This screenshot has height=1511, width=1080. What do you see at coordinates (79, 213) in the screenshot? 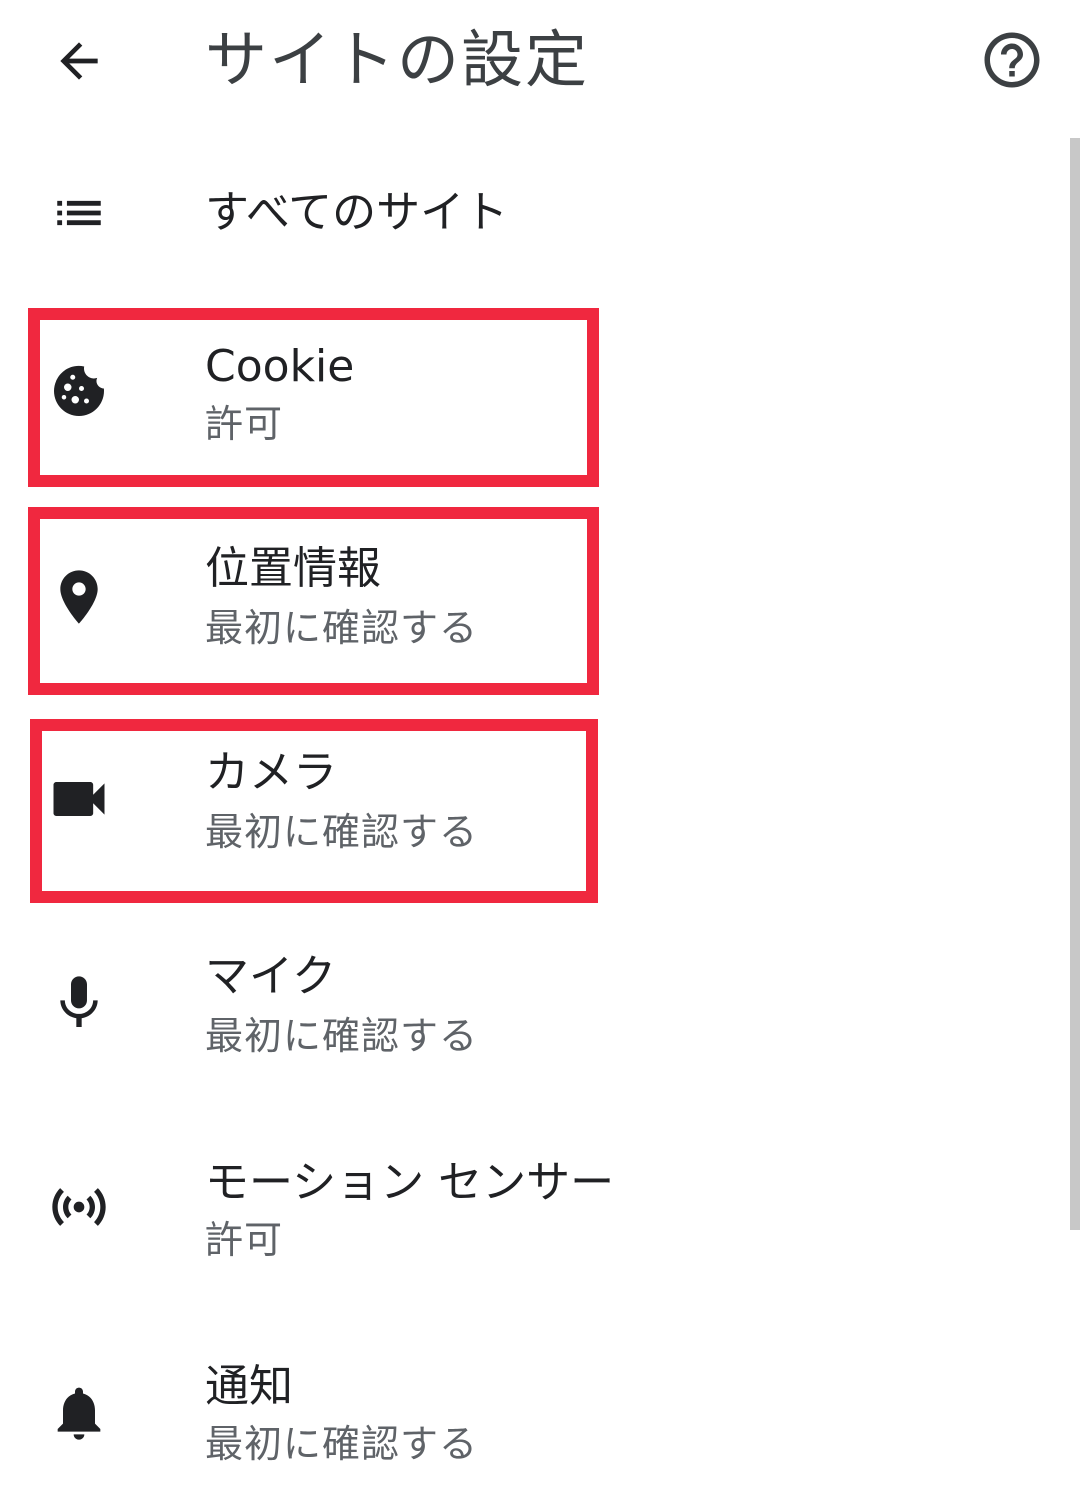
I see `list-icon` at bounding box center [79, 213].